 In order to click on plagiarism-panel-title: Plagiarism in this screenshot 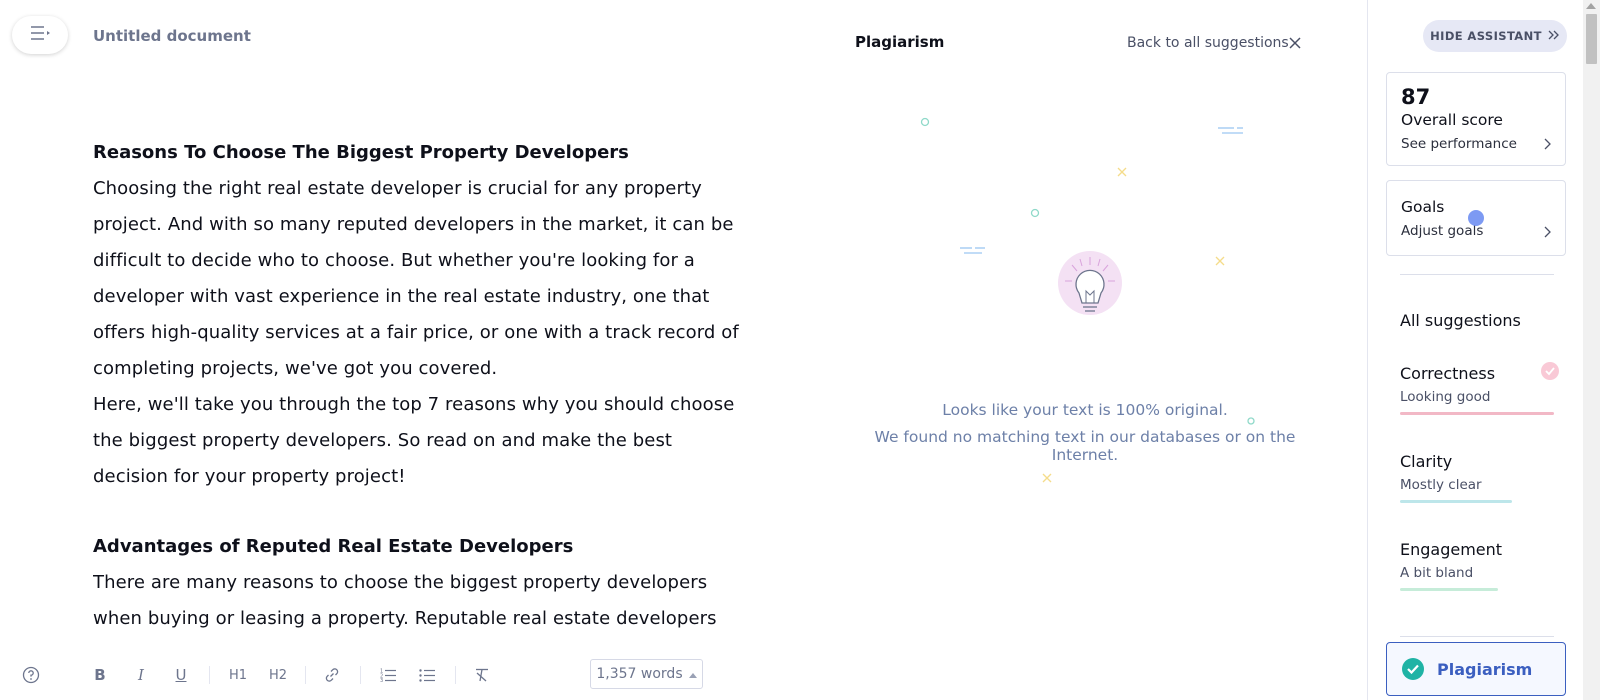, I will do `click(900, 42)`.